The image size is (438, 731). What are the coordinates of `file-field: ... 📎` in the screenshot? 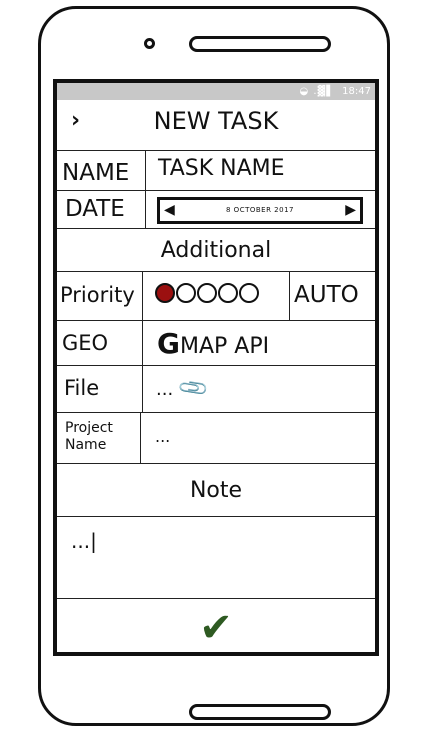 It's located at (183, 388).